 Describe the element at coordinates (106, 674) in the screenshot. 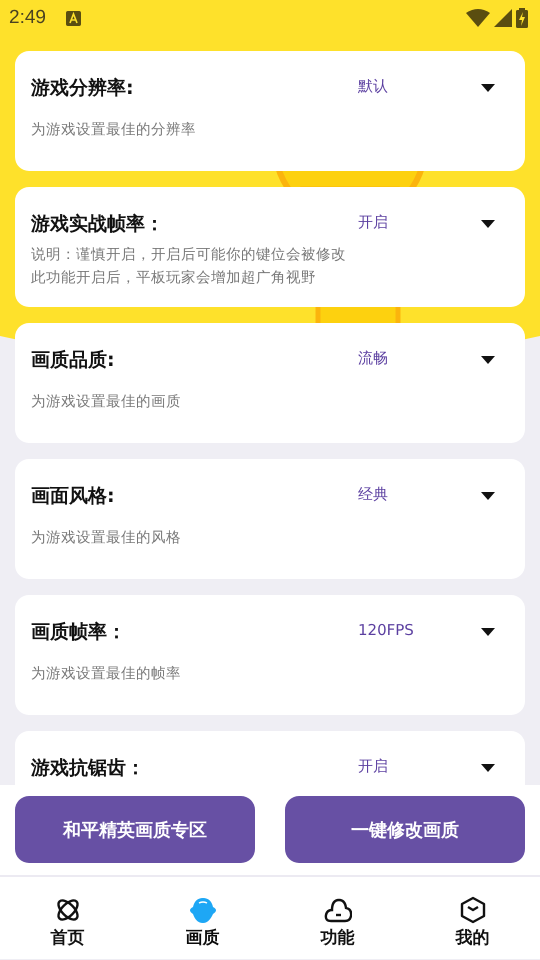

I see `setting-description: 为游戏设置最佳的帧率` at that location.